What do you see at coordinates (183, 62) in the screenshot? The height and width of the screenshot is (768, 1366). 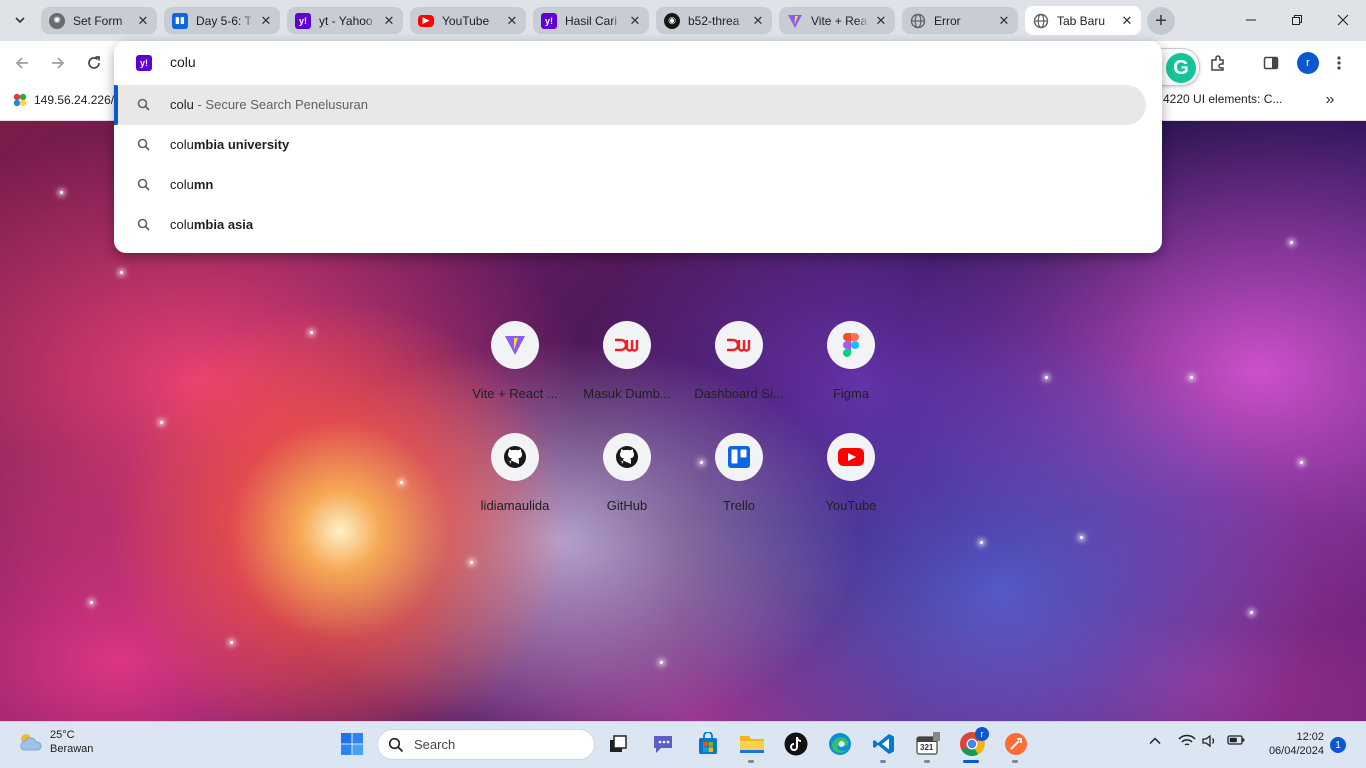 I see `omnibox-input: colu` at bounding box center [183, 62].